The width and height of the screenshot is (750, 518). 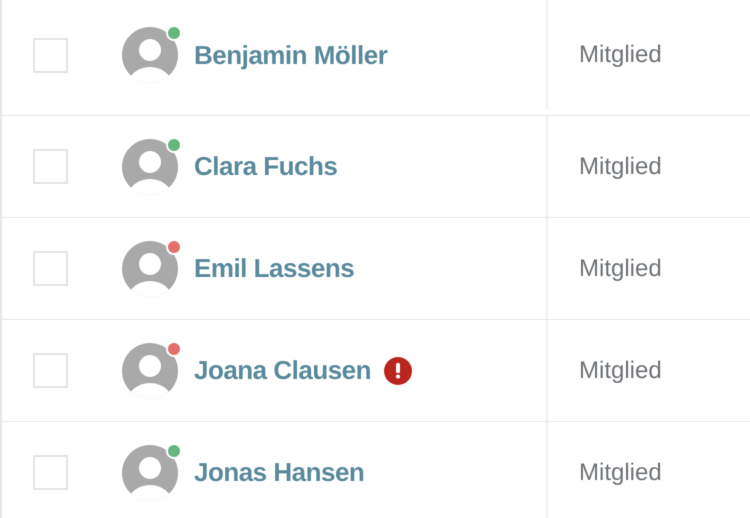 I want to click on member-name-link: Jonas Hansen, so click(x=279, y=472).